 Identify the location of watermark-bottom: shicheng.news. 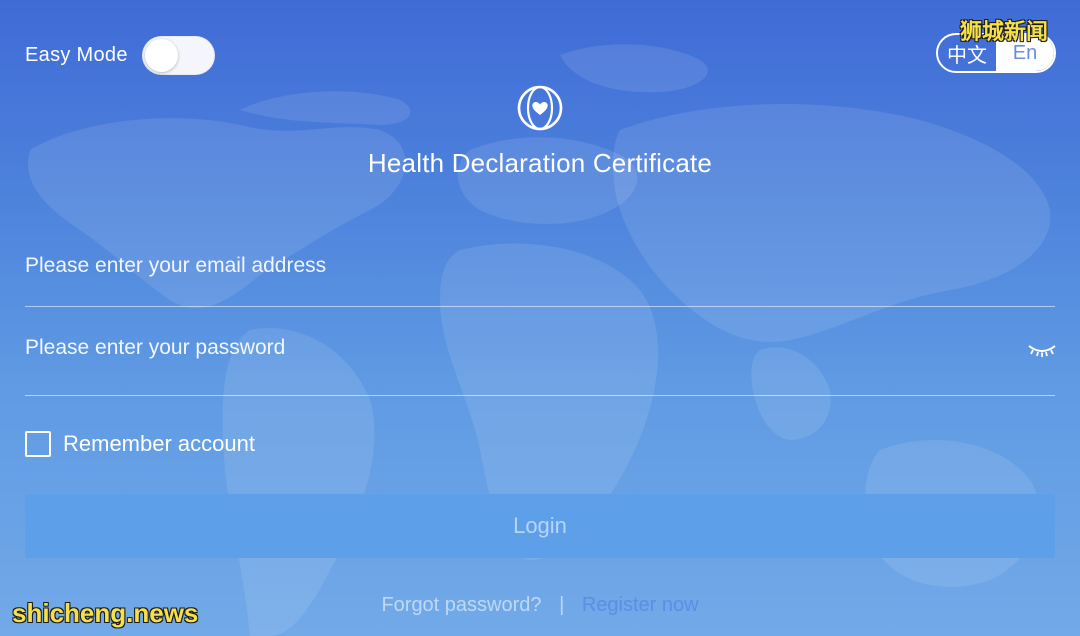
(105, 613).